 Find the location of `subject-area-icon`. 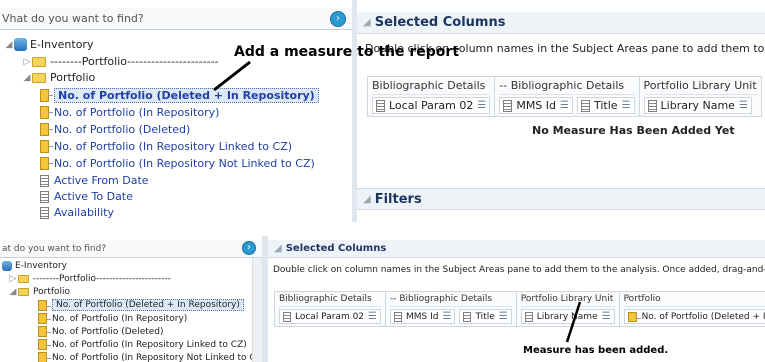

subject-area-icon is located at coordinates (20, 44).